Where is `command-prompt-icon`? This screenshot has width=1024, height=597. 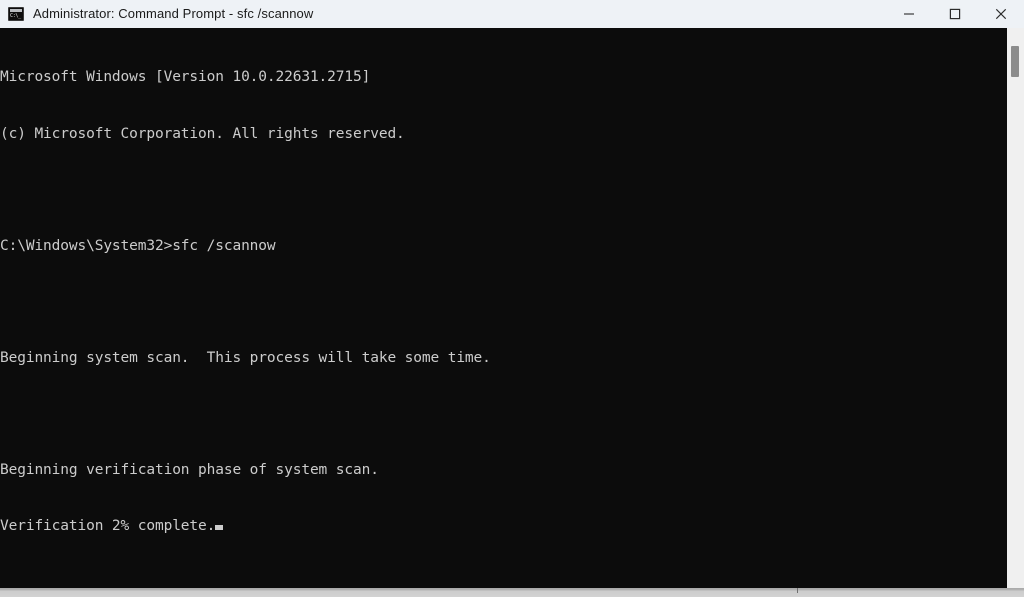 command-prompt-icon is located at coordinates (16, 14).